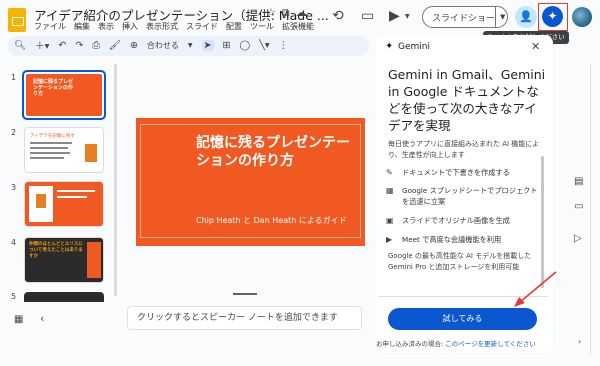 The width and height of the screenshot is (600, 366). Describe the element at coordinates (271, 13) in the screenshot. I see `star-icon: ☆` at that location.